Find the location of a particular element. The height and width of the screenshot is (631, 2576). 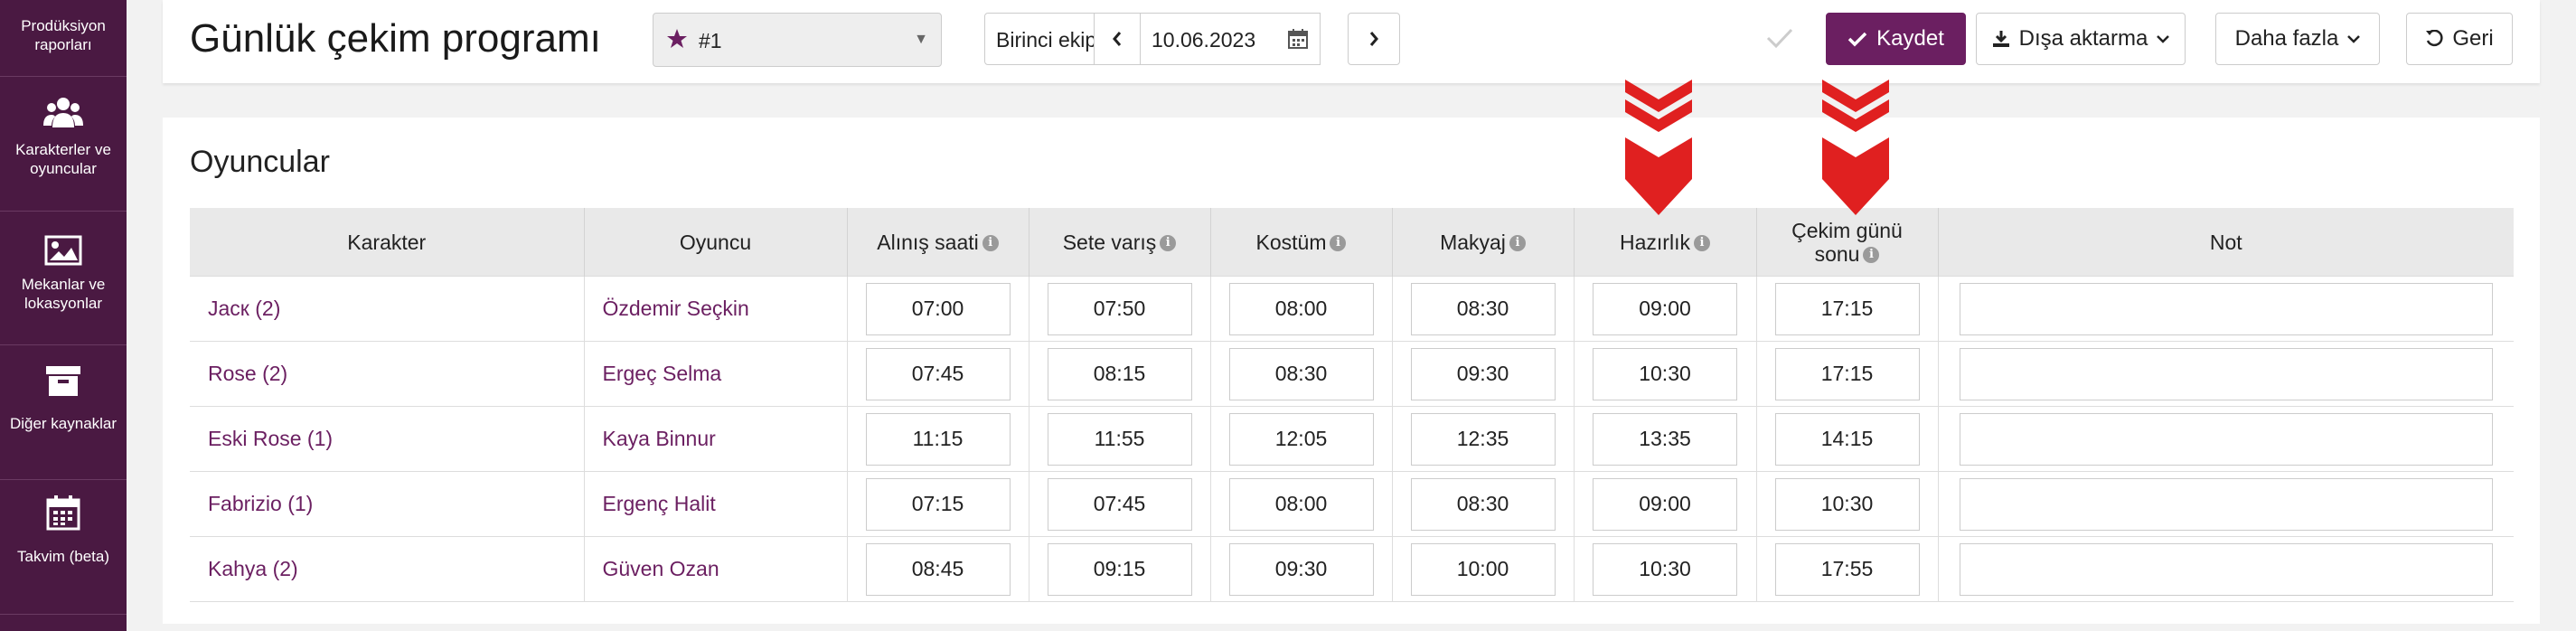

table-cell: 10:30 is located at coordinates (1665, 569).